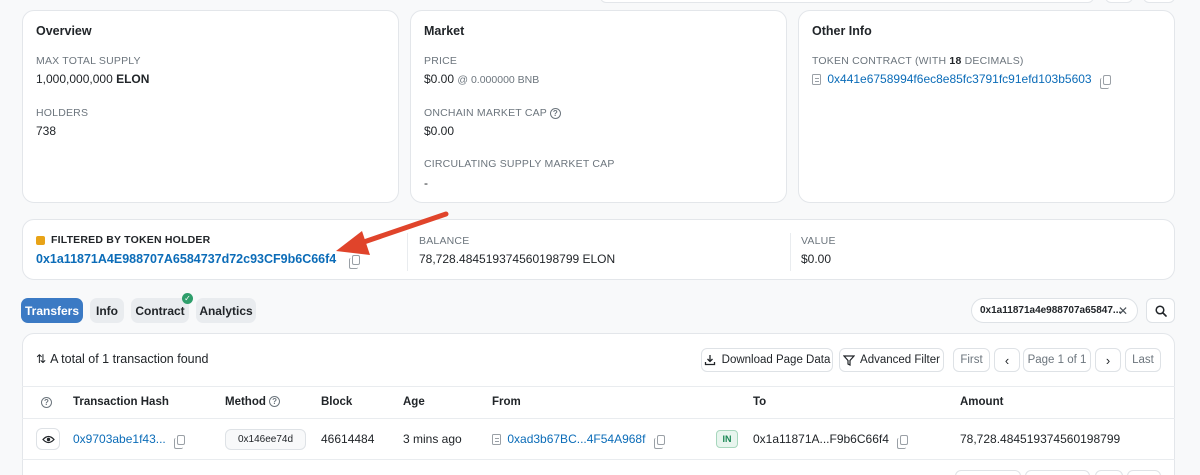 Image resolution: width=1200 pixels, height=475 pixels. Describe the element at coordinates (392, 233) in the screenshot. I see `annotation-arrow` at that location.